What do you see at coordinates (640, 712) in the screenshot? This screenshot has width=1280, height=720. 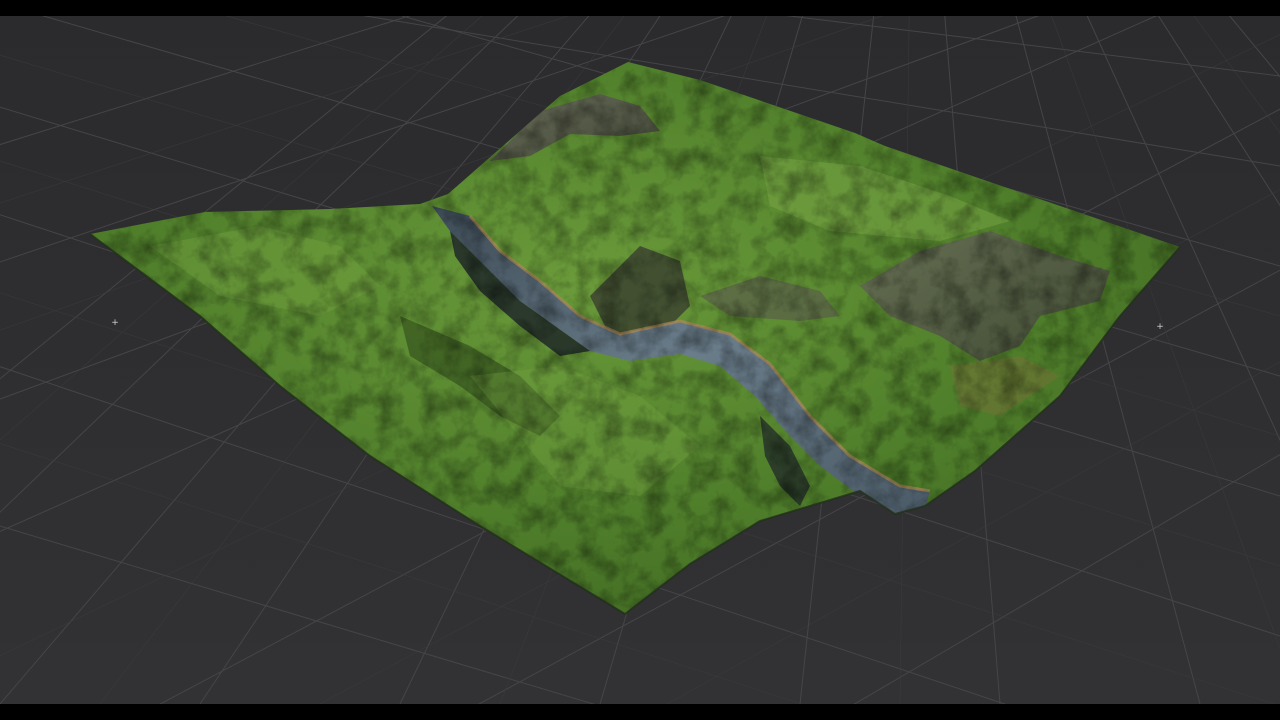 I see `letterbox-bottom` at bounding box center [640, 712].